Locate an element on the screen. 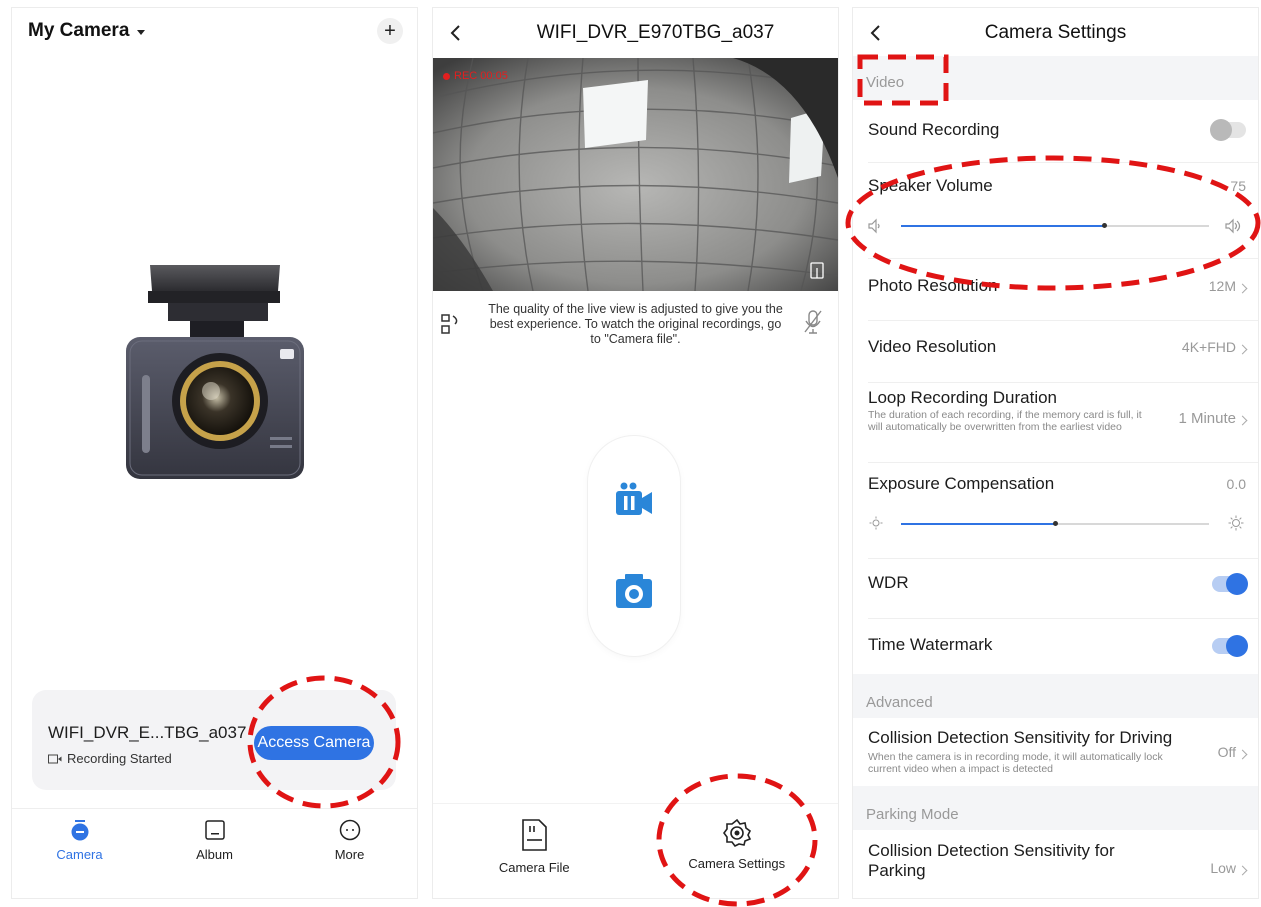 The width and height of the screenshot is (1261, 907). collision-driving-value: Off is located at coordinates (1226, 752).